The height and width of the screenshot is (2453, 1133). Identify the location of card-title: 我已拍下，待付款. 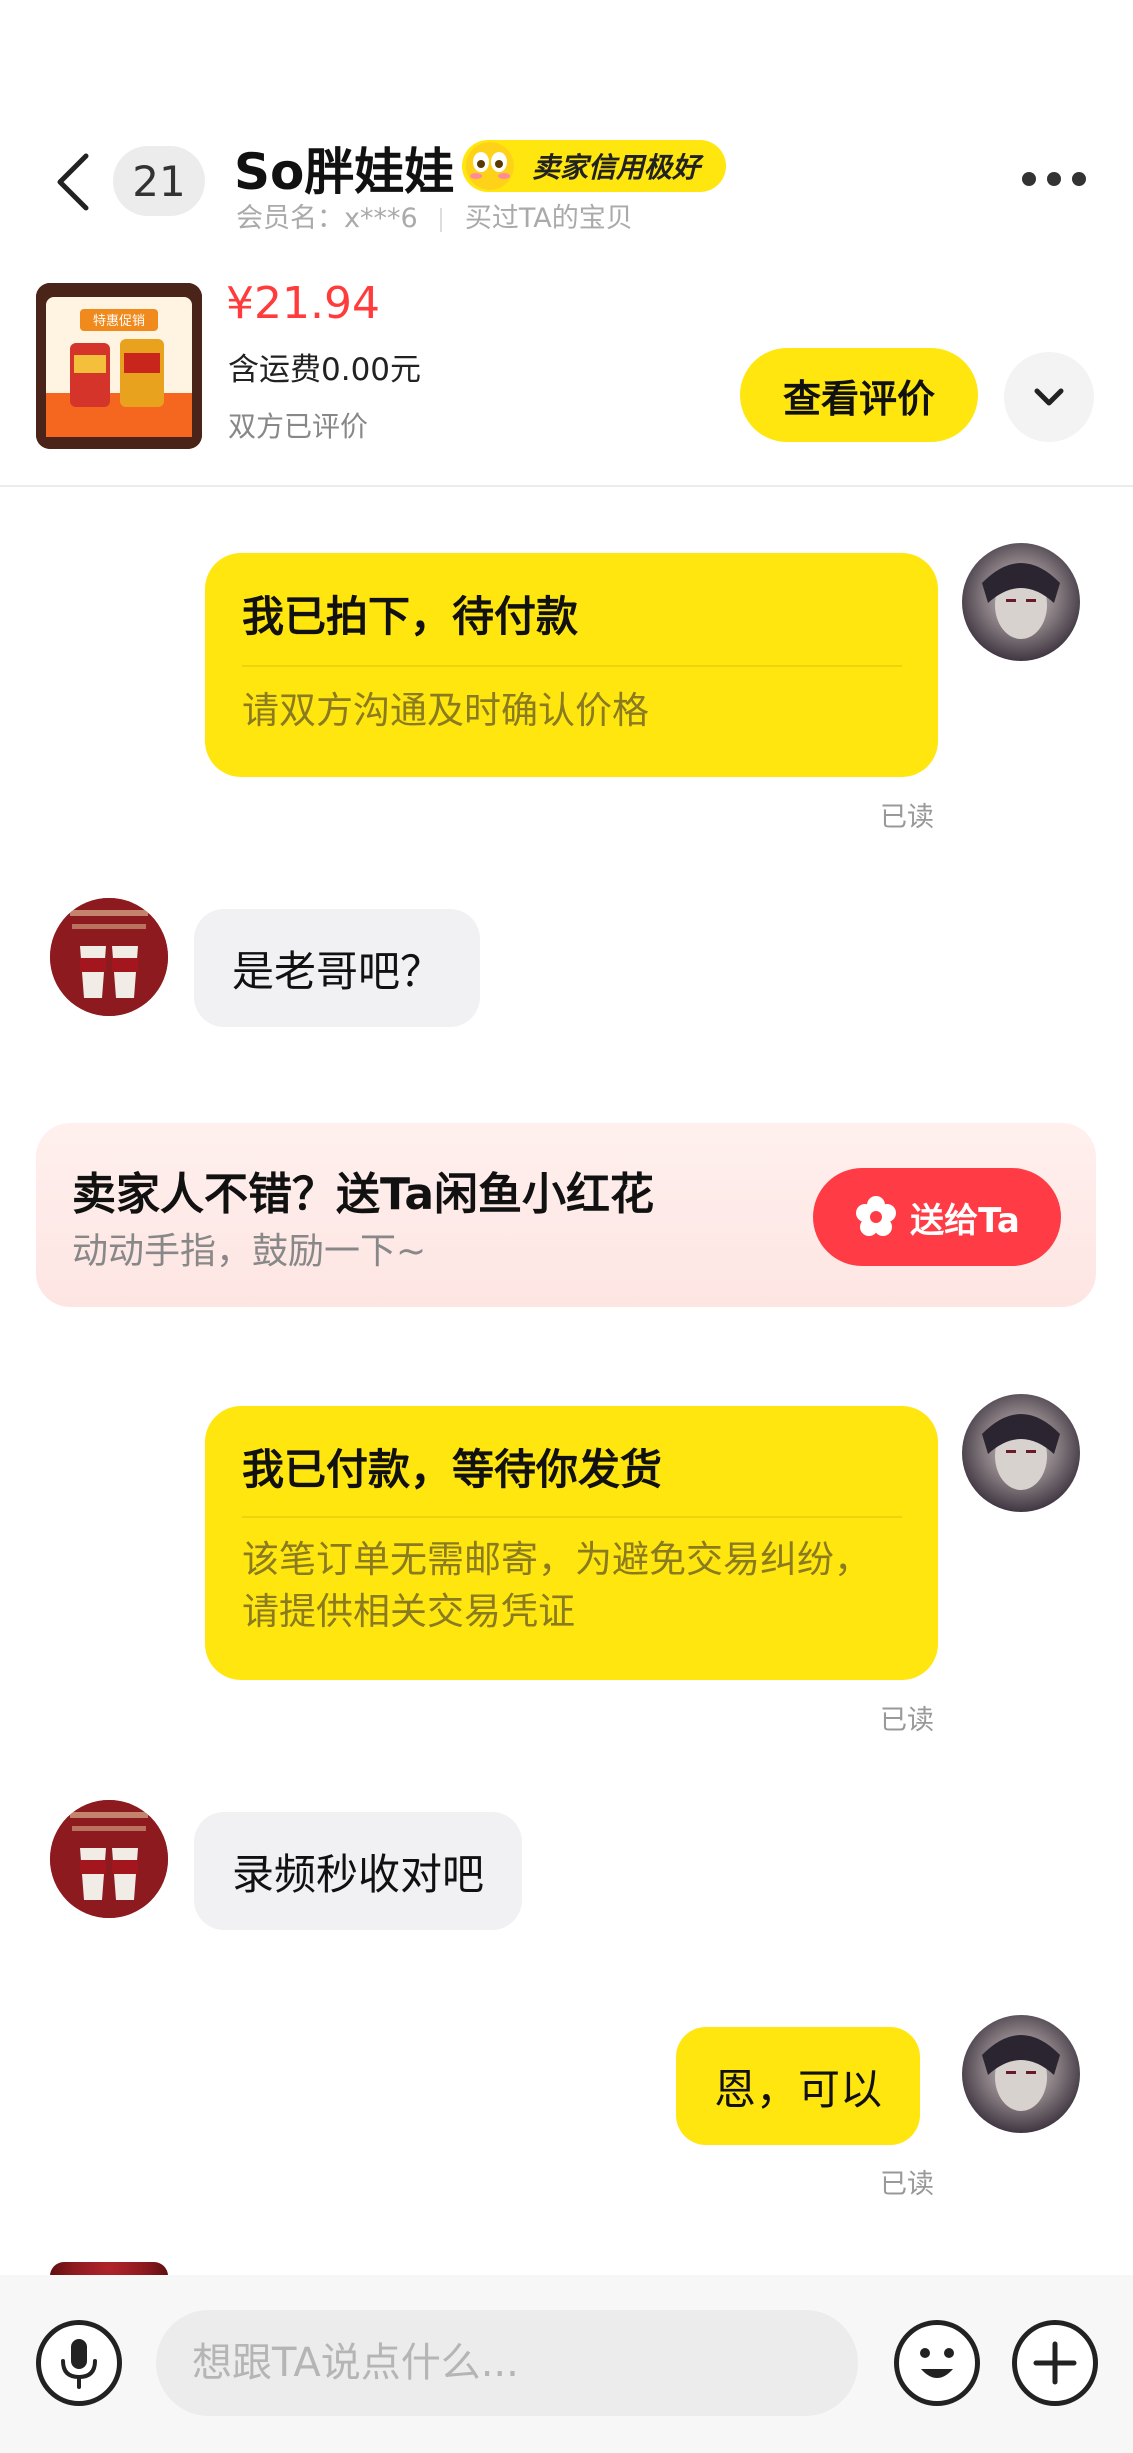
(410, 616).